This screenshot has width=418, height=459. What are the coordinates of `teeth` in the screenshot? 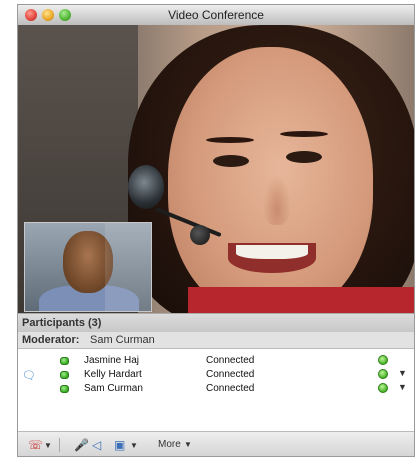 It's located at (272, 252).